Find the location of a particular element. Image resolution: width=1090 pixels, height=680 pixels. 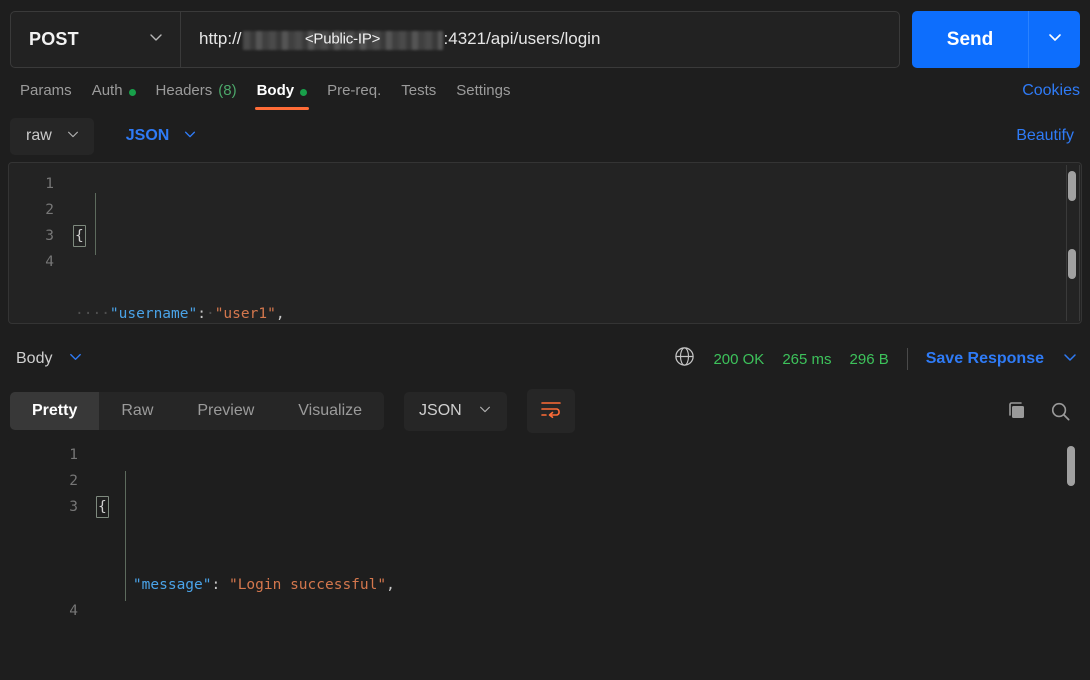

body-format-selector: JSON is located at coordinates (162, 136).